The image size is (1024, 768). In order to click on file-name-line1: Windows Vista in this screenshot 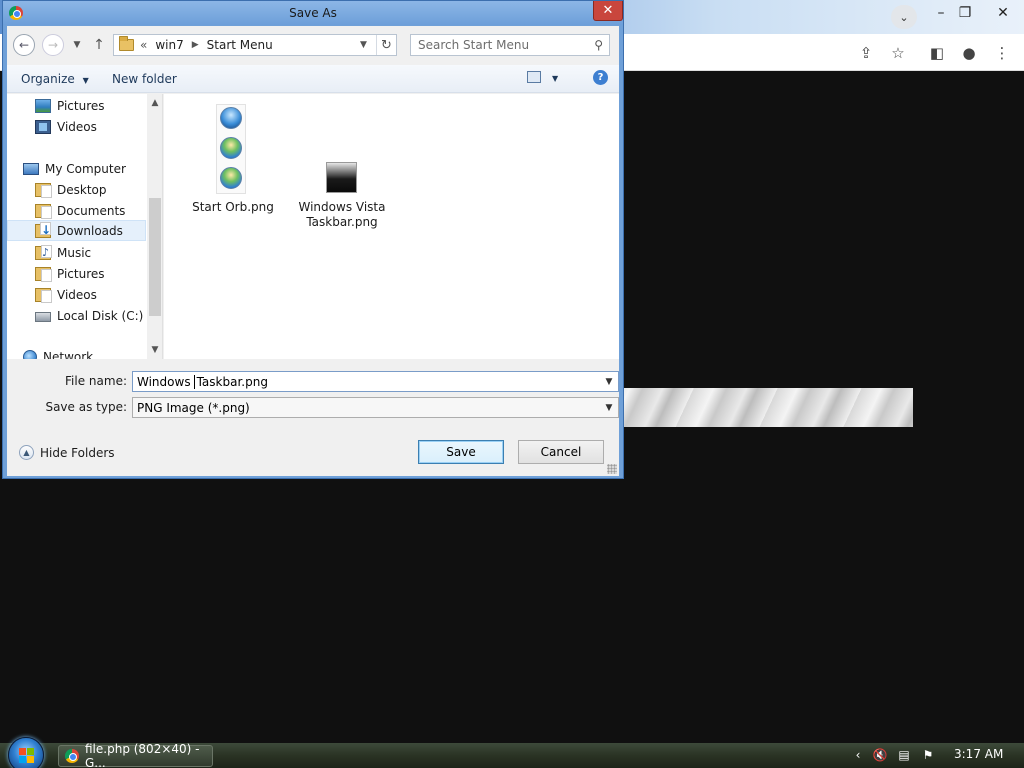, I will do `click(342, 207)`.